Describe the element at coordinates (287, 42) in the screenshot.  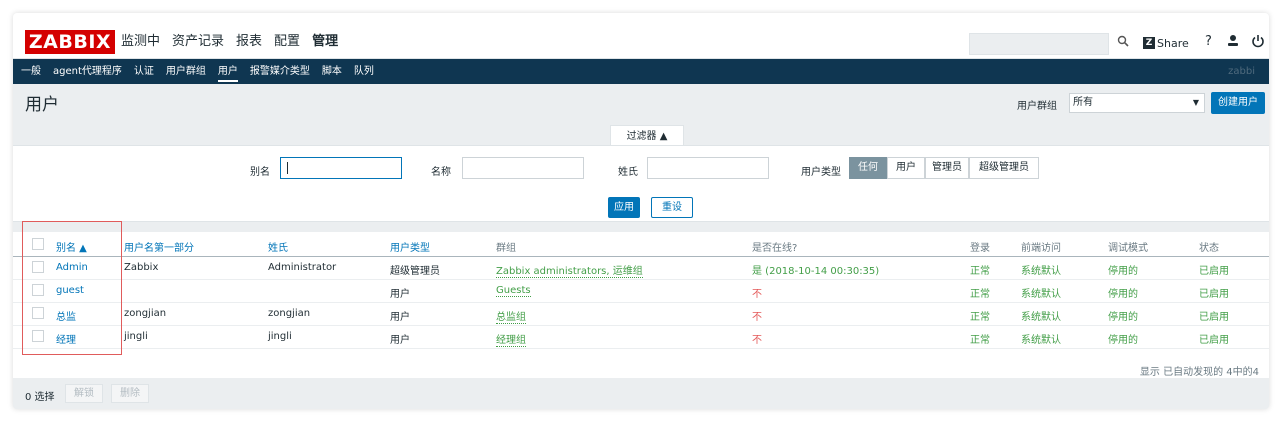
I see `menu-item-configuration: 配置` at that location.